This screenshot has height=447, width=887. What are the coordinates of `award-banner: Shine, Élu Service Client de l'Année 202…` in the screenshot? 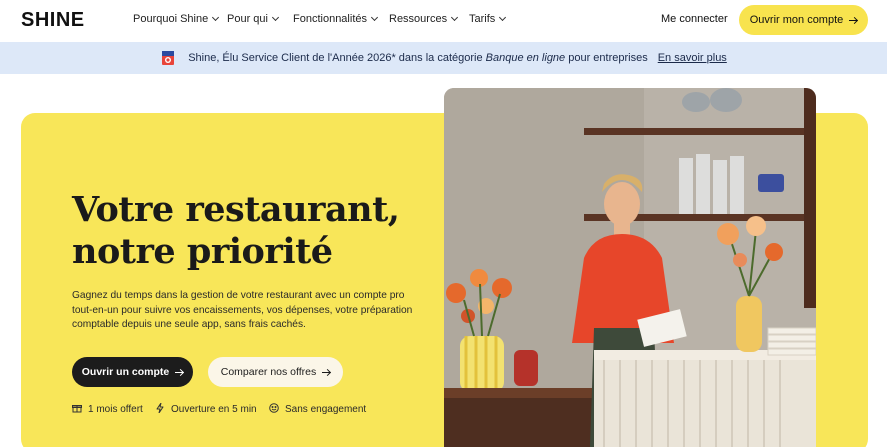 It's located at (443, 58).